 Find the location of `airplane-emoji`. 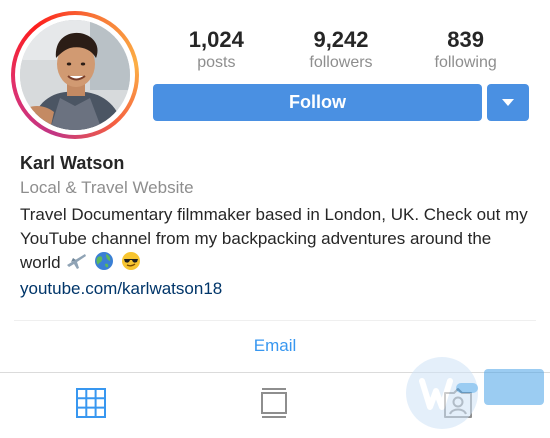

airplane-emoji is located at coordinates (76, 264).